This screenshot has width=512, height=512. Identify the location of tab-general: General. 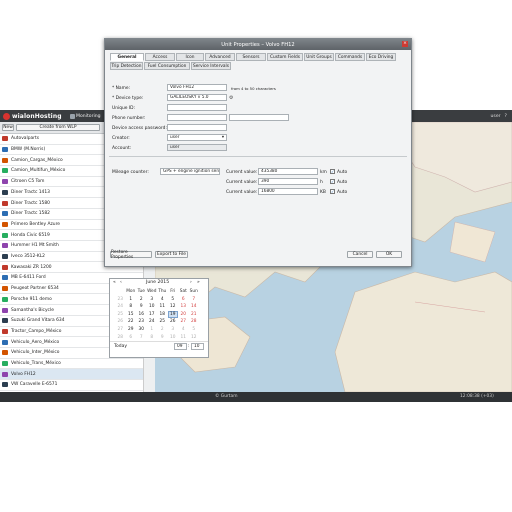
(127, 57).